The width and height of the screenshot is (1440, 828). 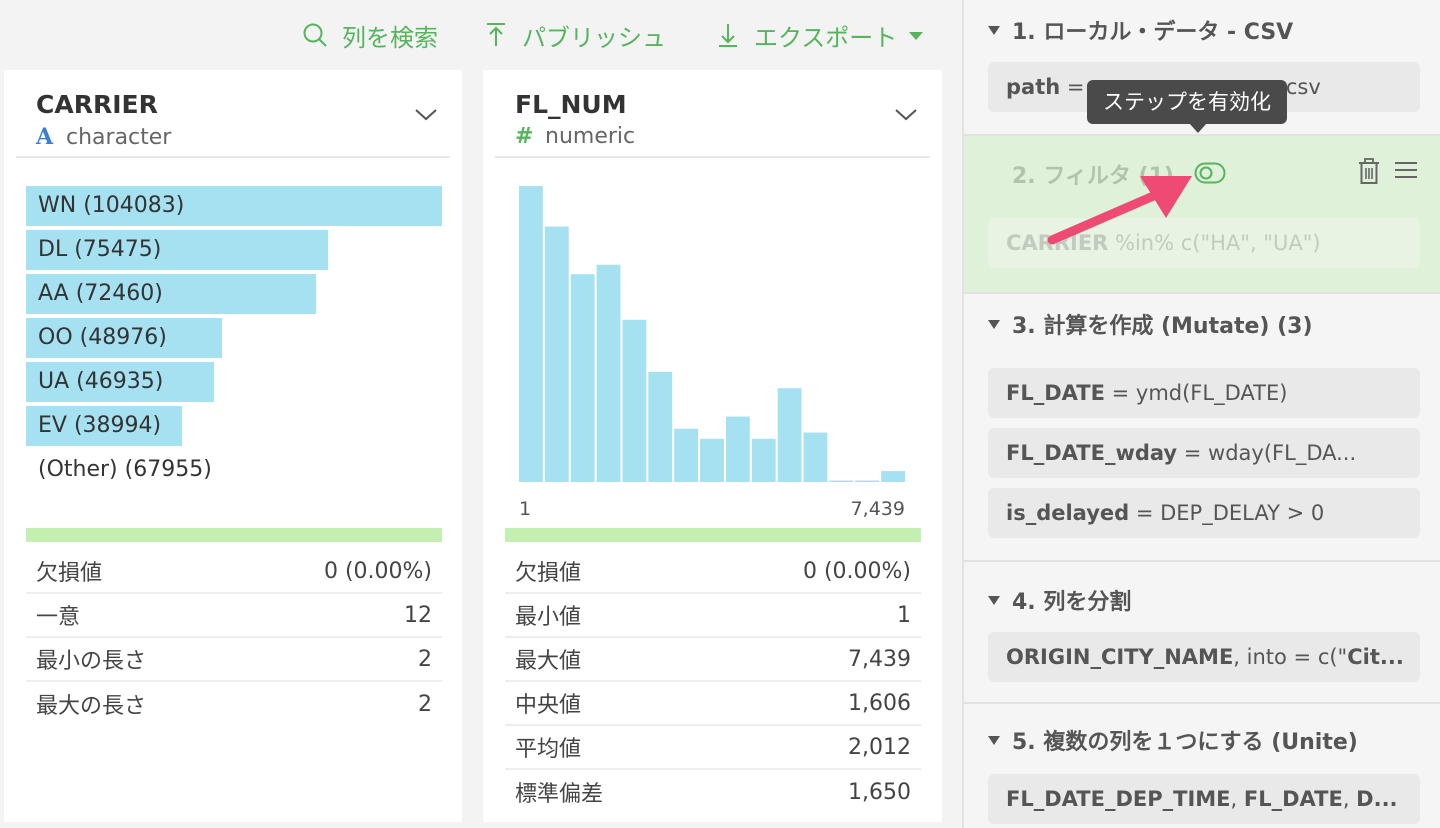 What do you see at coordinates (233, 114) in the screenshot?
I see `column-header: CARRIER A character` at bounding box center [233, 114].